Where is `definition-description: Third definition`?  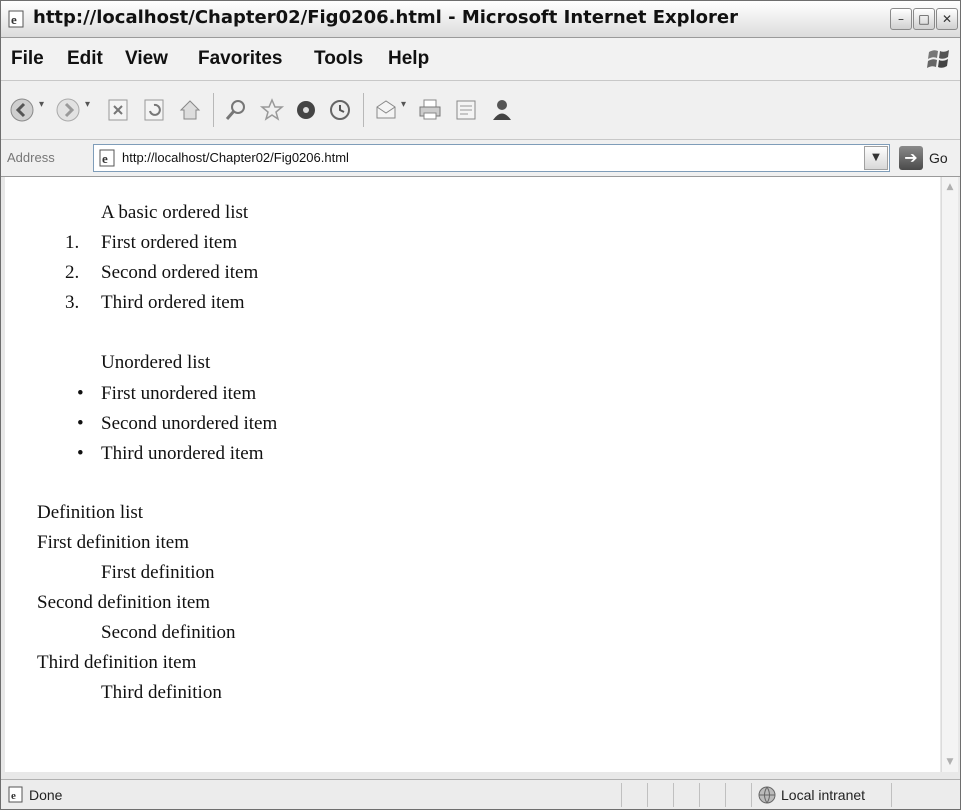
definition-description: Third definition is located at coordinates (161, 692).